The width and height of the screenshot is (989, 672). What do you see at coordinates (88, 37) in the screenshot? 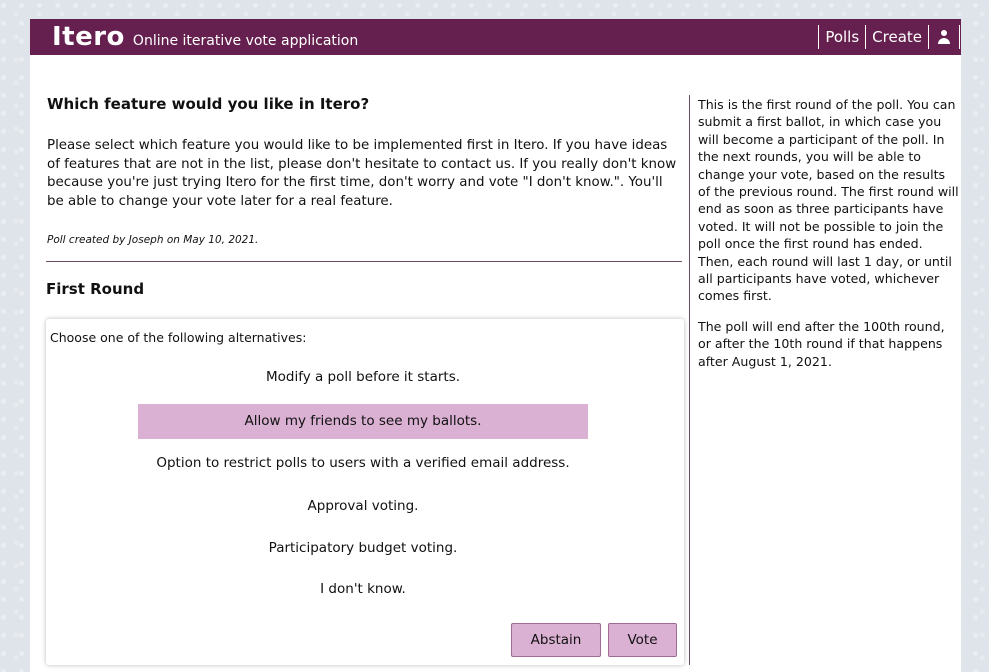
I see `app-logo: Itero` at bounding box center [88, 37].